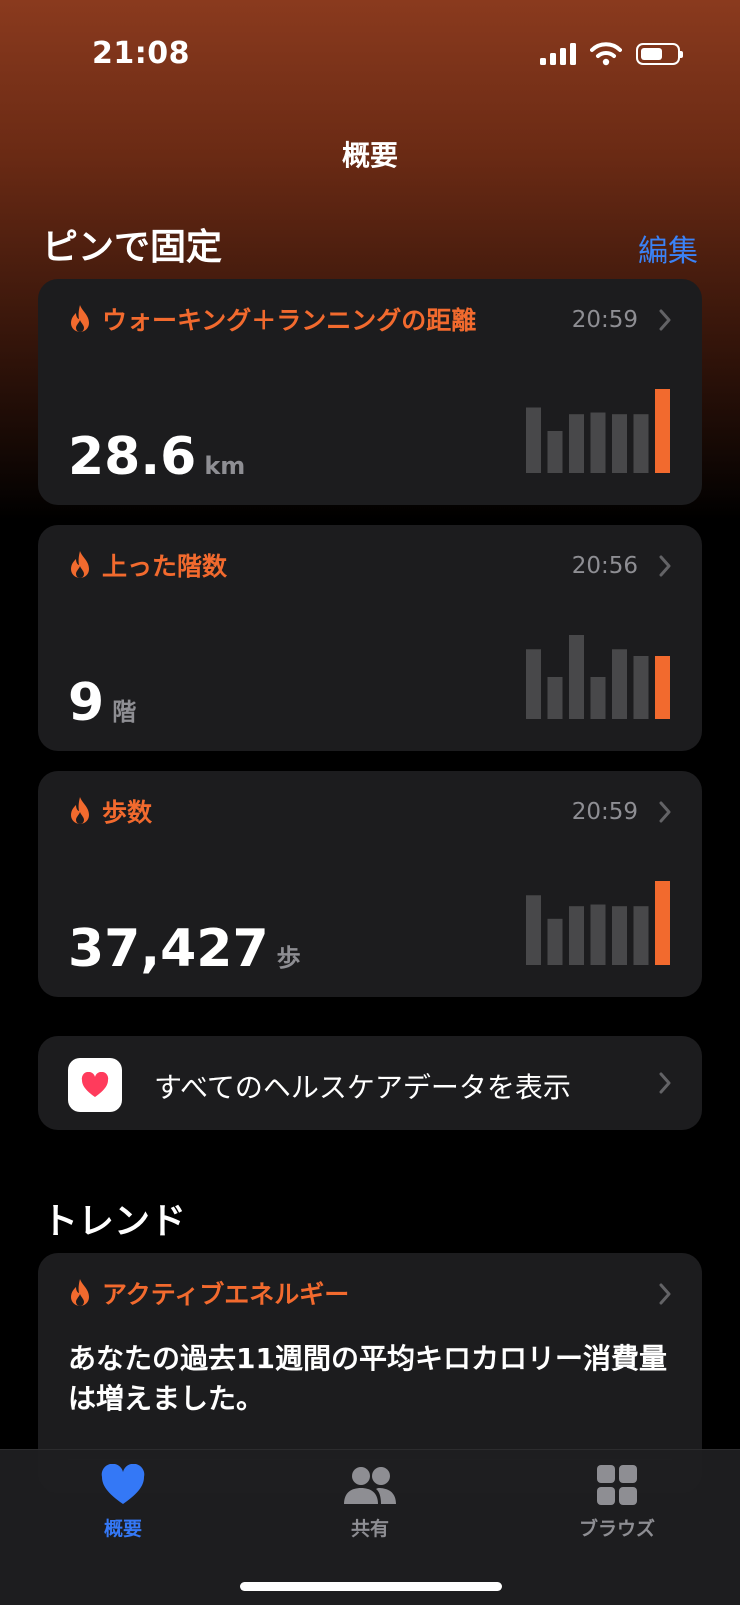  Describe the element at coordinates (132, 457) in the screenshot. I see `card-value: 28.6` at that location.